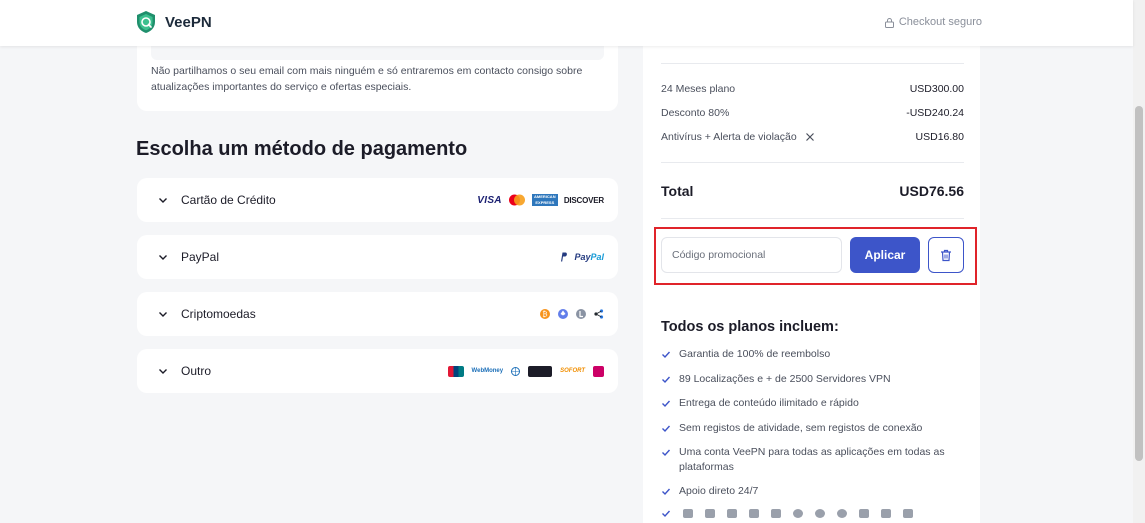  Describe the element at coordinates (935, 113) in the screenshot. I see `line-amount: -USD240.24` at that location.